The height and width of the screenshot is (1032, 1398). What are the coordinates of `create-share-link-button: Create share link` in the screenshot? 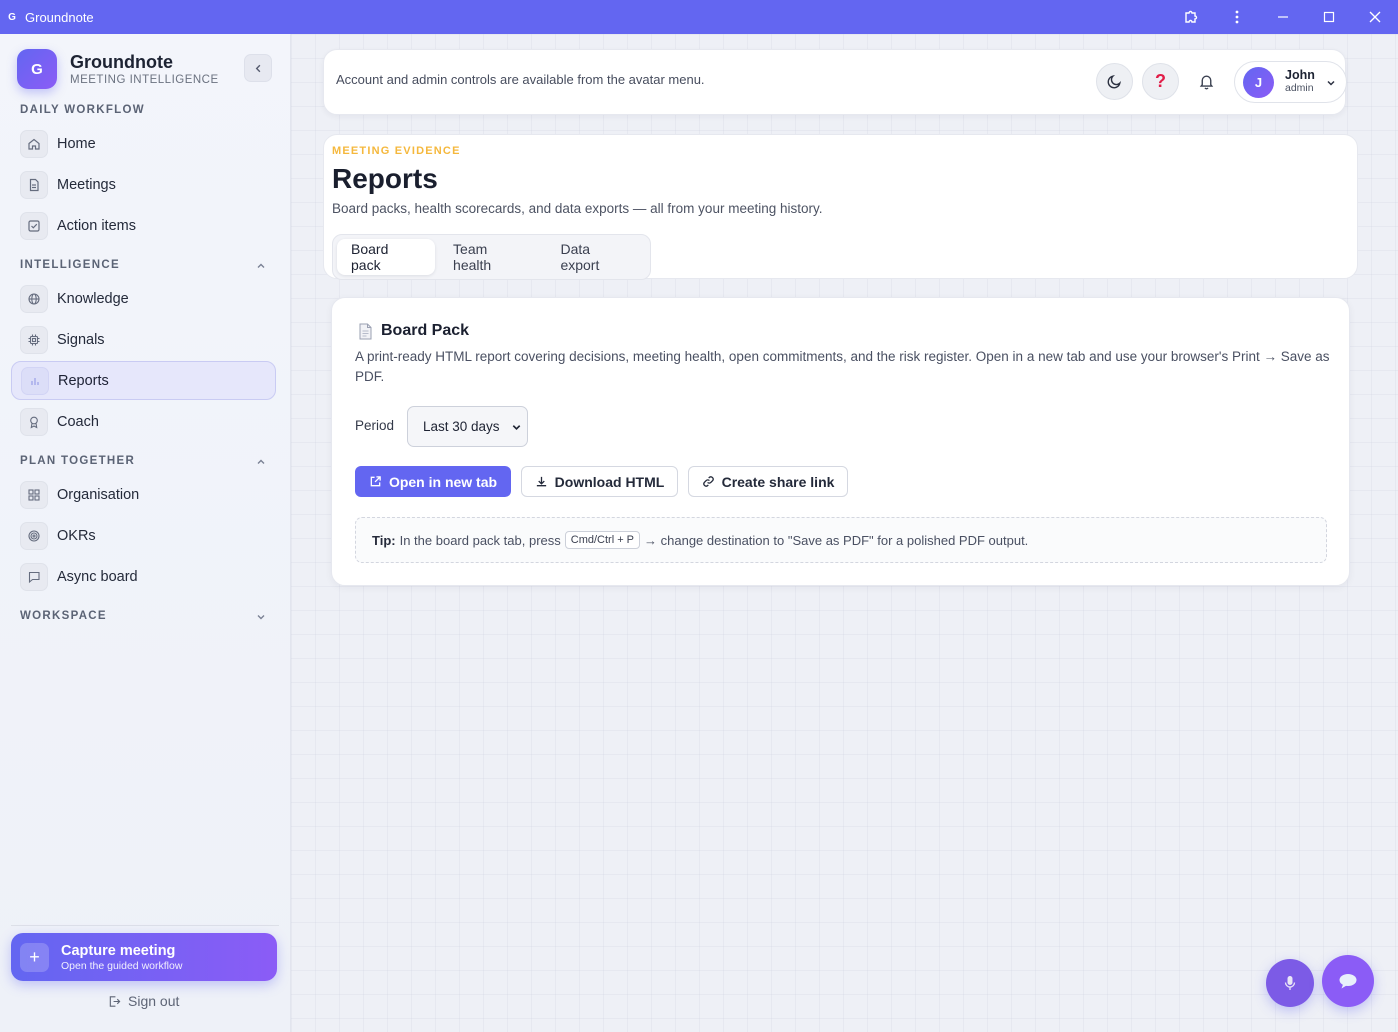 It's located at (768, 481).